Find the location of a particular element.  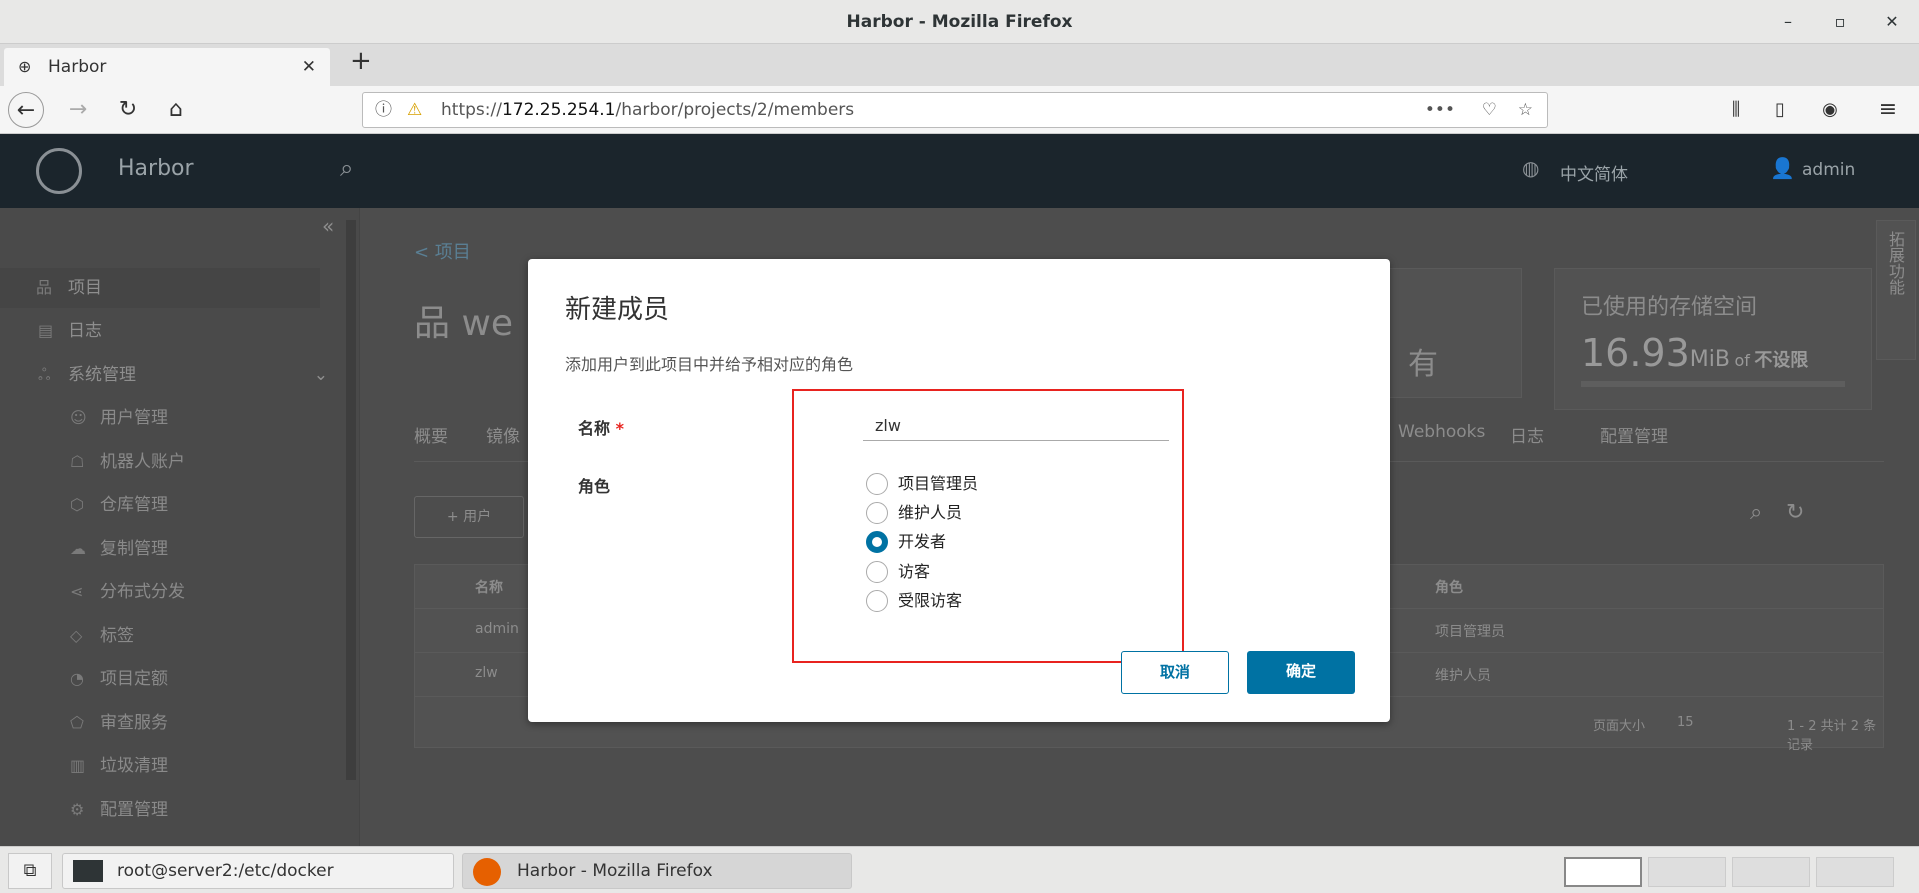

sidebar-label: 配置管理 is located at coordinates (134, 810).